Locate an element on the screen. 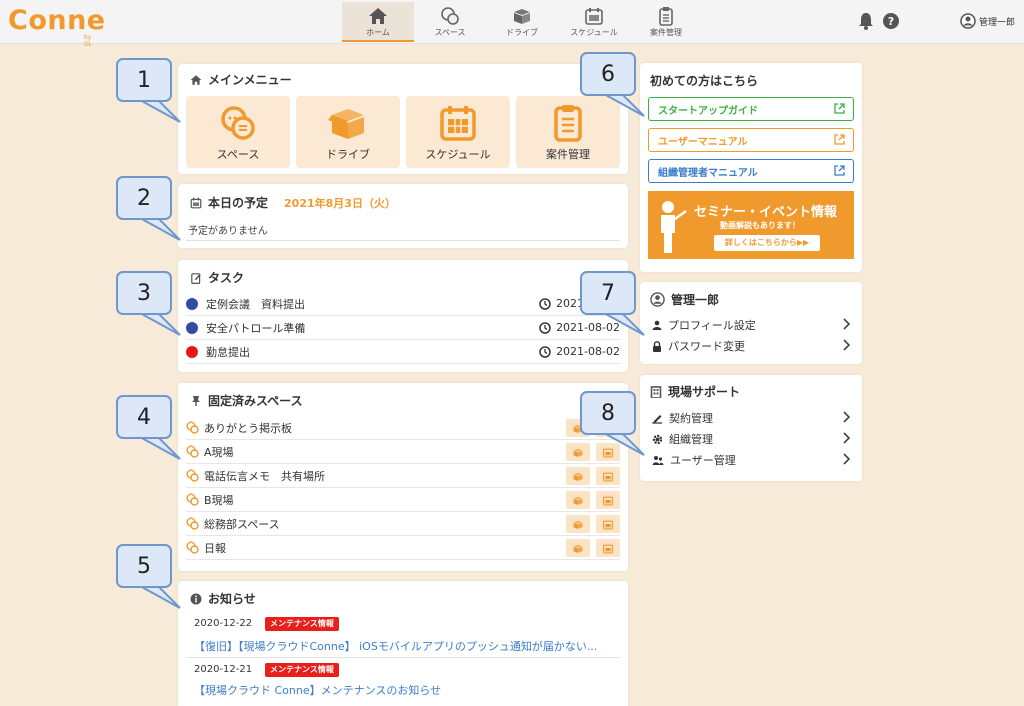 Image resolution: width=1024 pixels, height=706 pixels. info-icon is located at coordinates (196, 598).